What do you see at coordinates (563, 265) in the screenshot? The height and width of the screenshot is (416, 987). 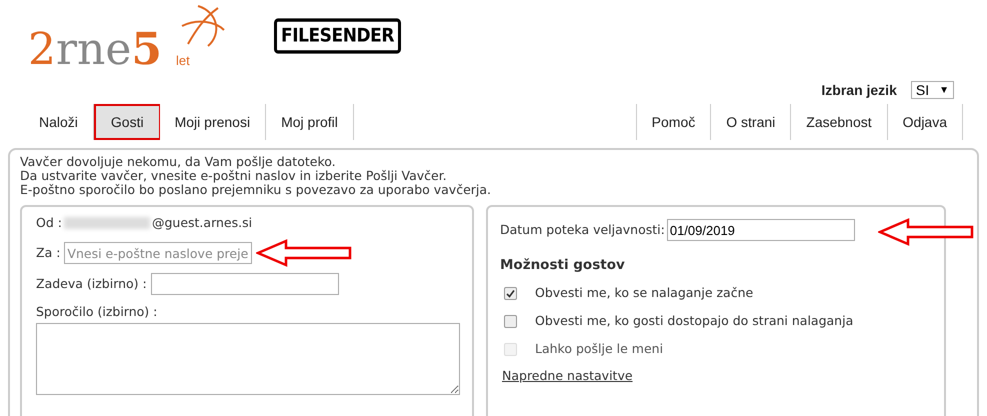 I see `options-title: Možnosti gostov` at bounding box center [563, 265].